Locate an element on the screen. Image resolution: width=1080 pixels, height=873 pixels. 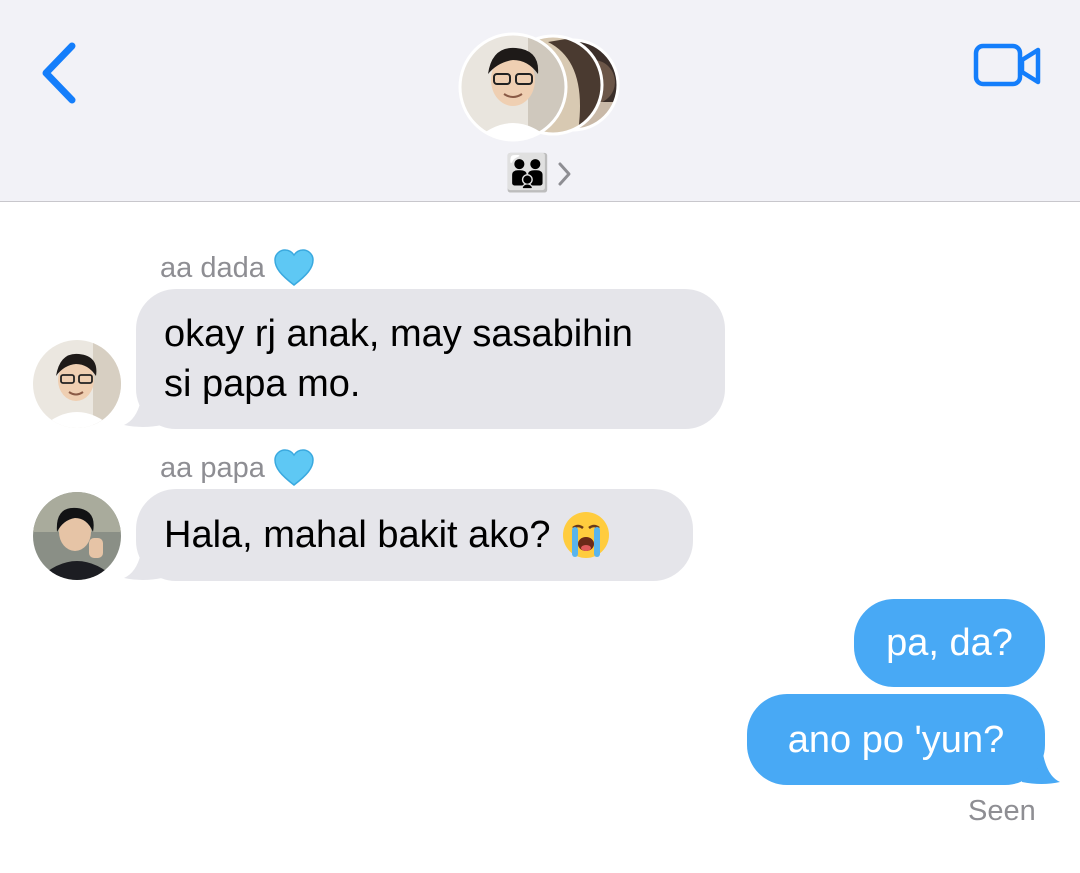
sender-name: aa papa is located at coordinates (212, 467).